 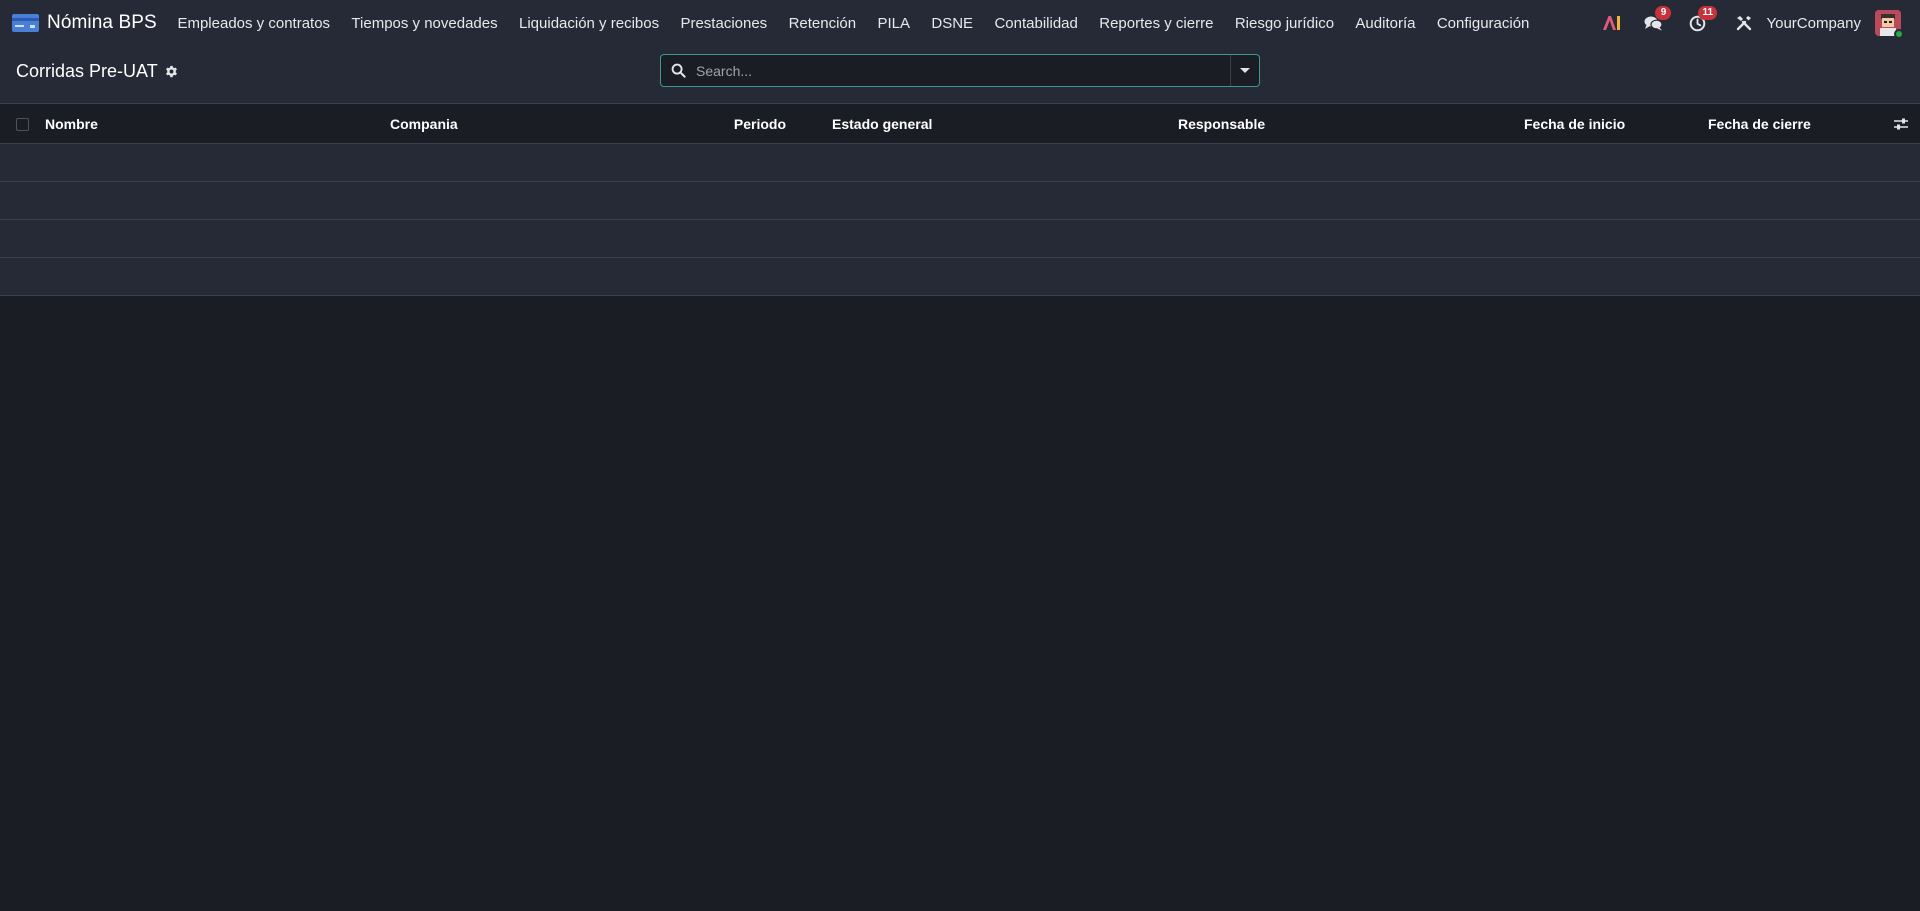 What do you see at coordinates (822, 23) in the screenshot?
I see `menu-item-retencion: Retención` at bounding box center [822, 23].